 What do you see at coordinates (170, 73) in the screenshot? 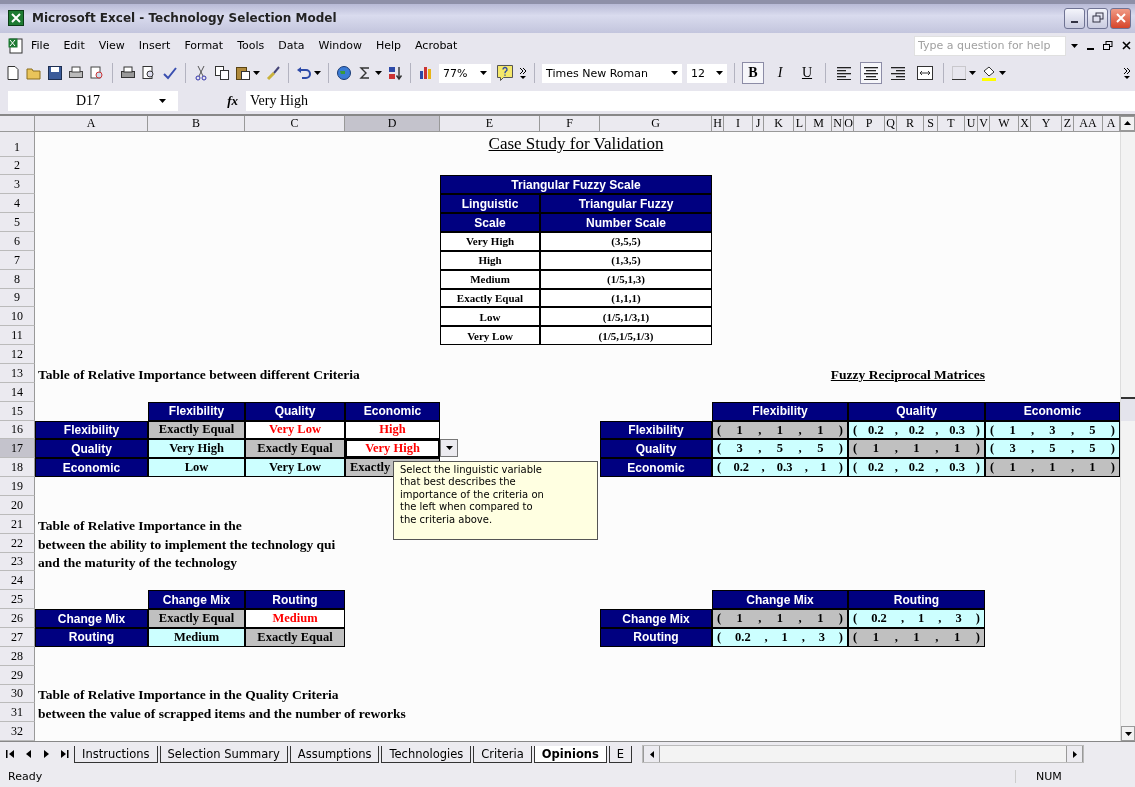
I see `spell-check-icon` at bounding box center [170, 73].